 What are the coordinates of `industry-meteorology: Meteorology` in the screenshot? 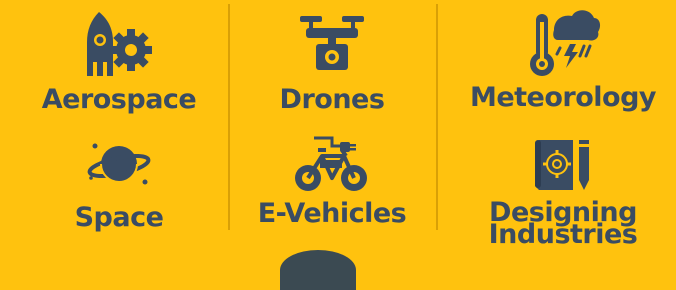 It's located at (563, 59).